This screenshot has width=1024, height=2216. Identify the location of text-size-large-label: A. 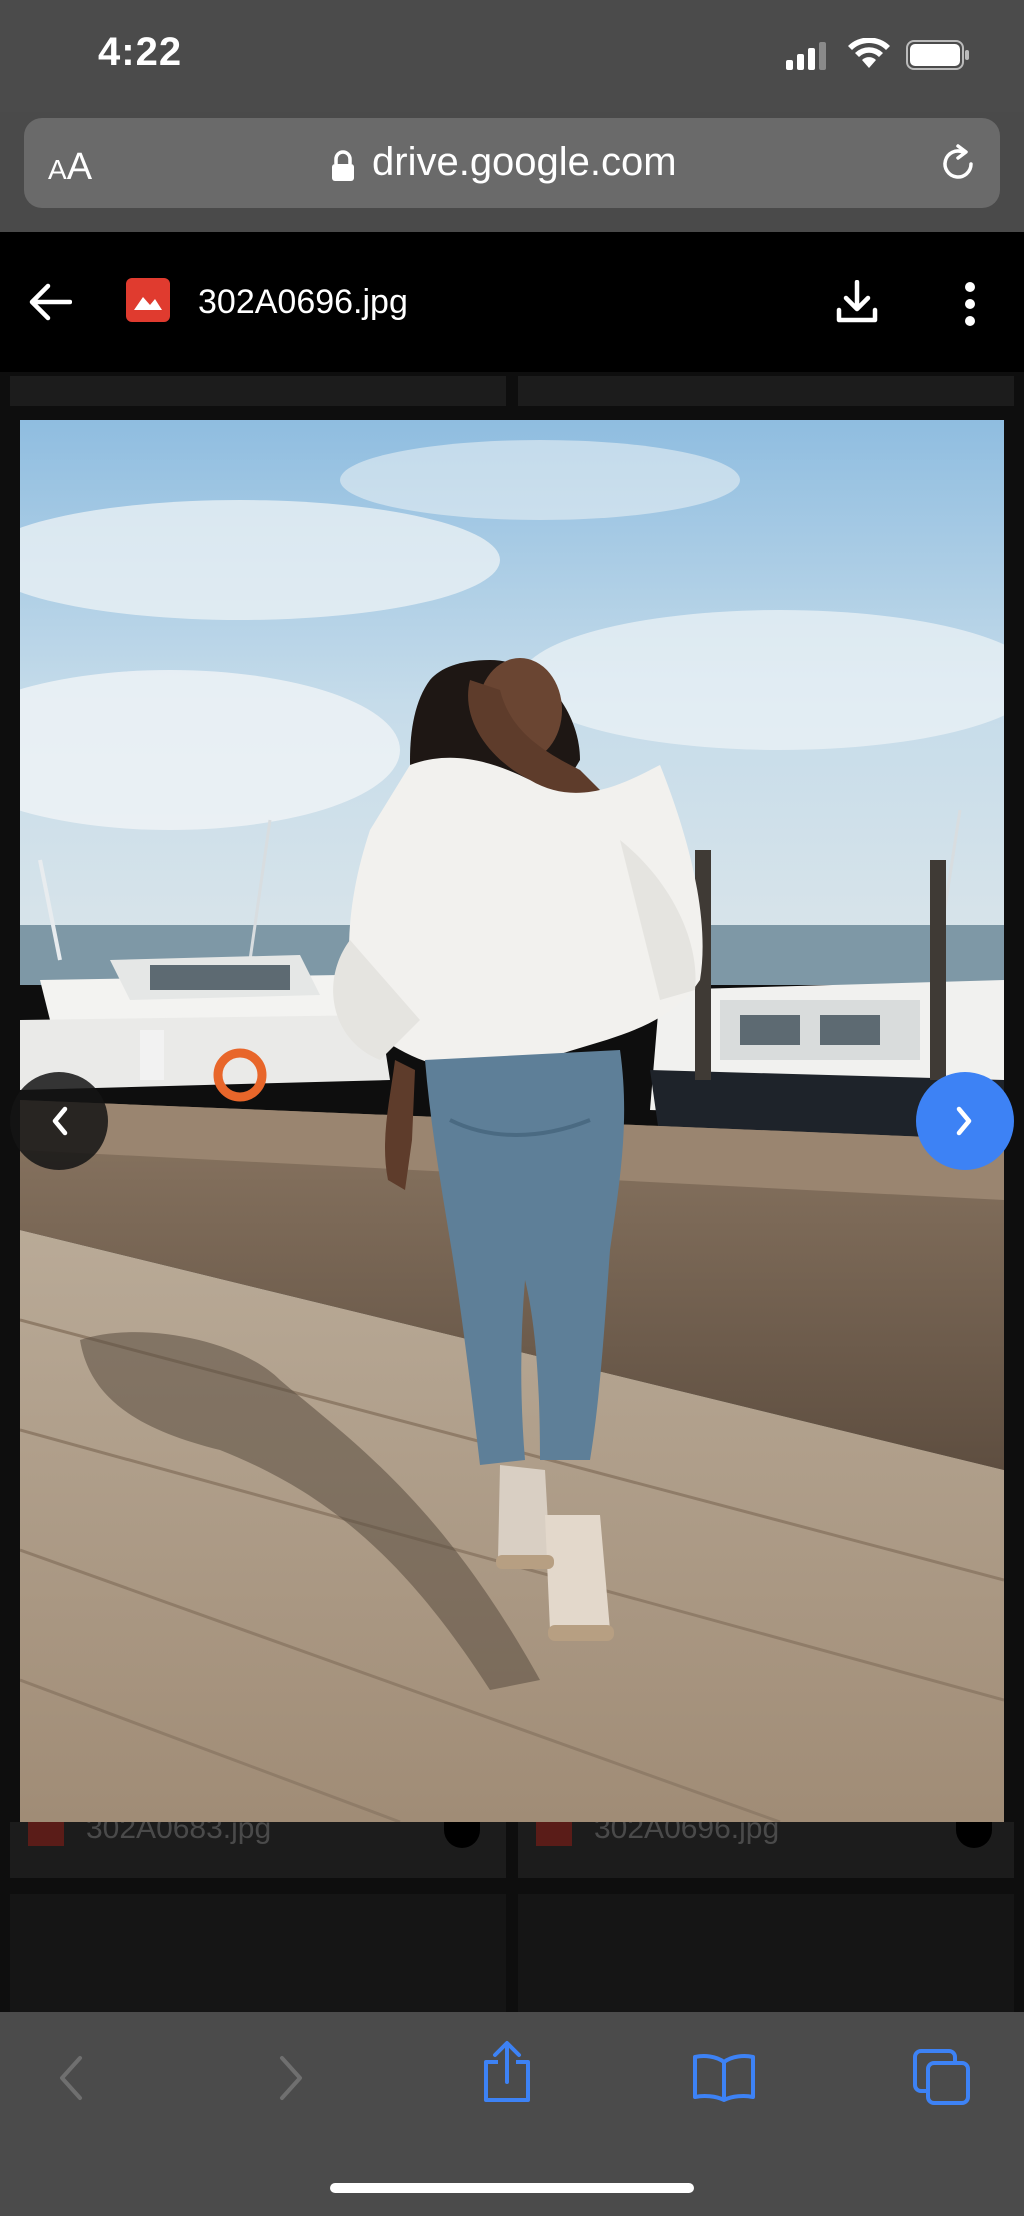
(79, 167).